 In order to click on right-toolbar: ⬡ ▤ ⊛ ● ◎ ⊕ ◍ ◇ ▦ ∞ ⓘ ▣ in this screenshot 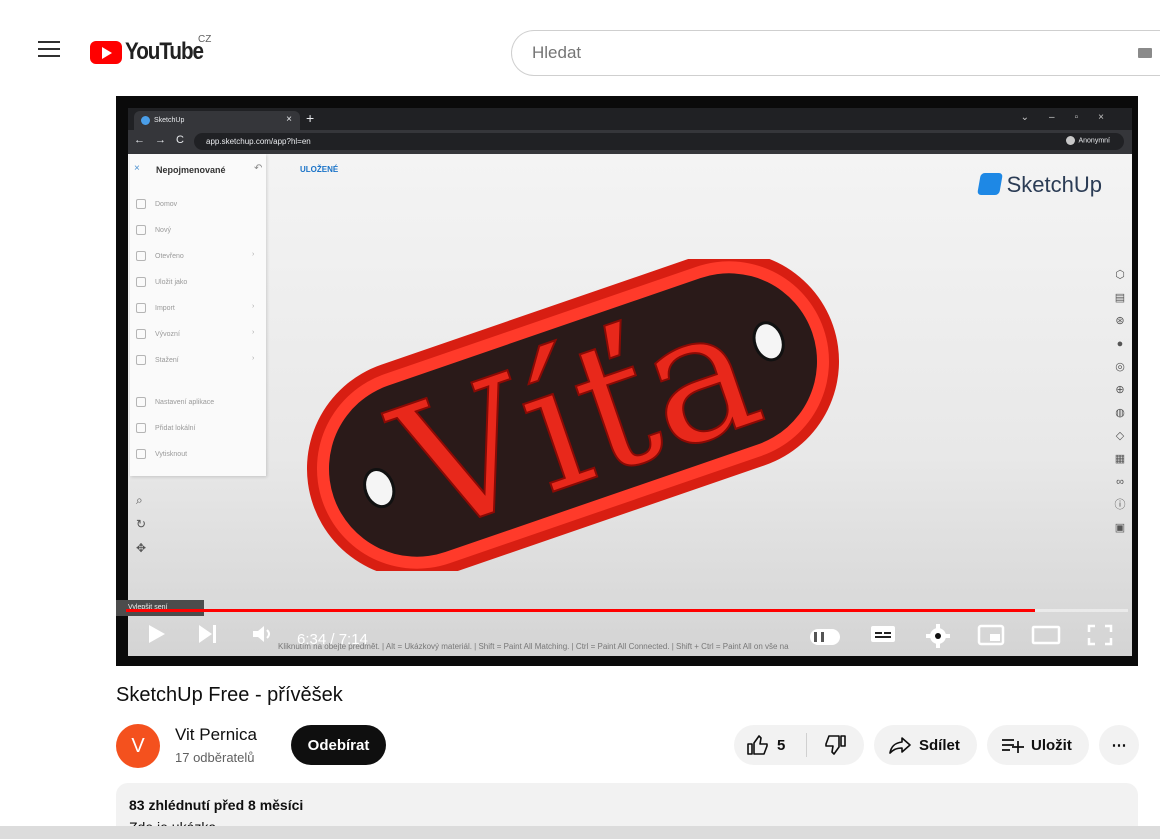, I will do `click(1120, 402)`.